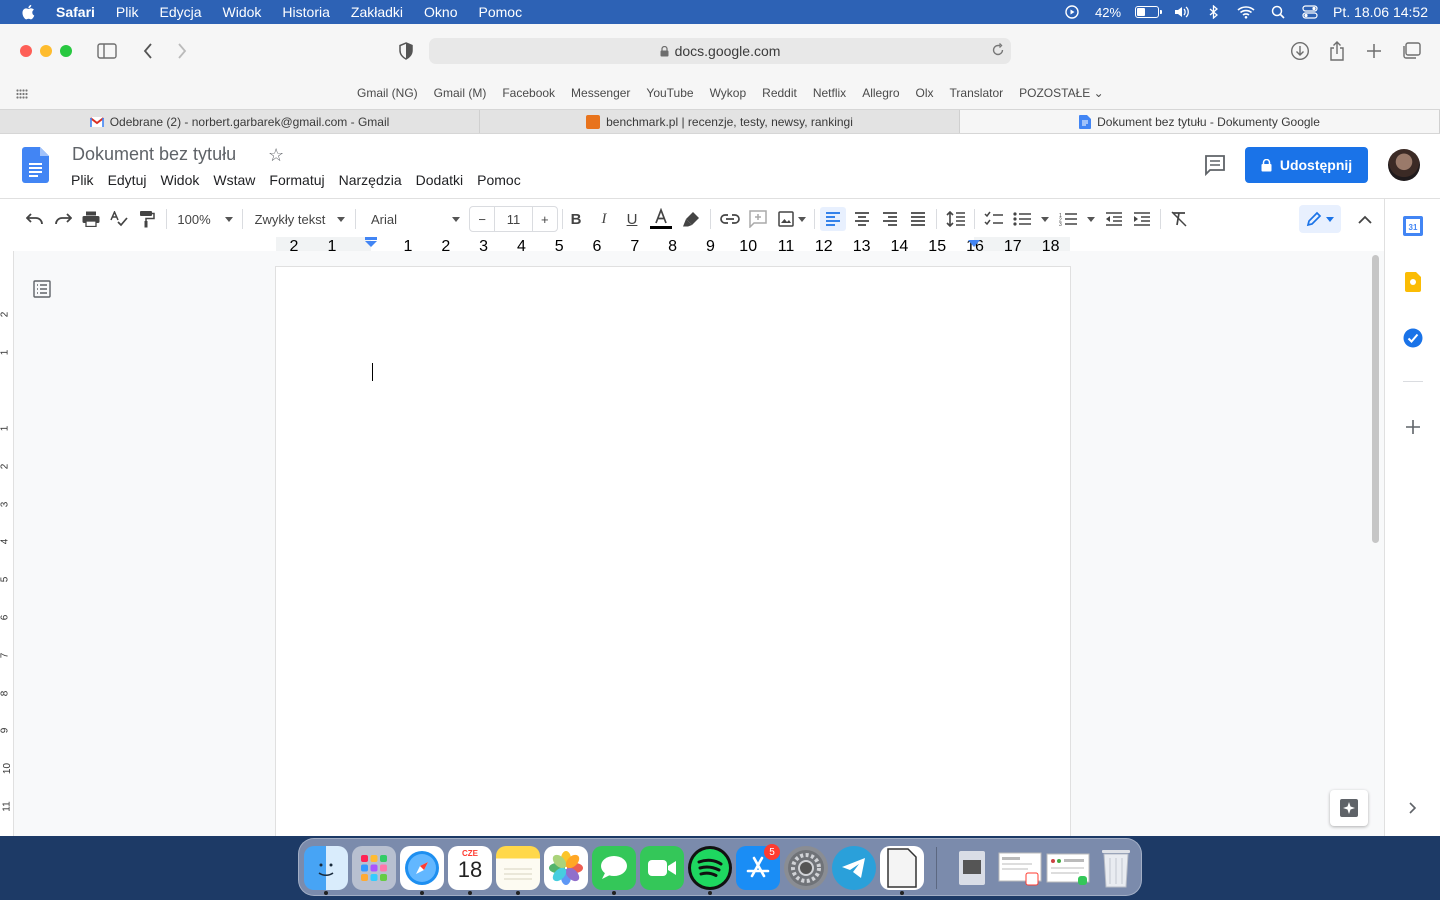 Image resolution: width=1440 pixels, height=900 pixels. What do you see at coordinates (1404, 165) in the screenshot?
I see `avatar` at bounding box center [1404, 165].